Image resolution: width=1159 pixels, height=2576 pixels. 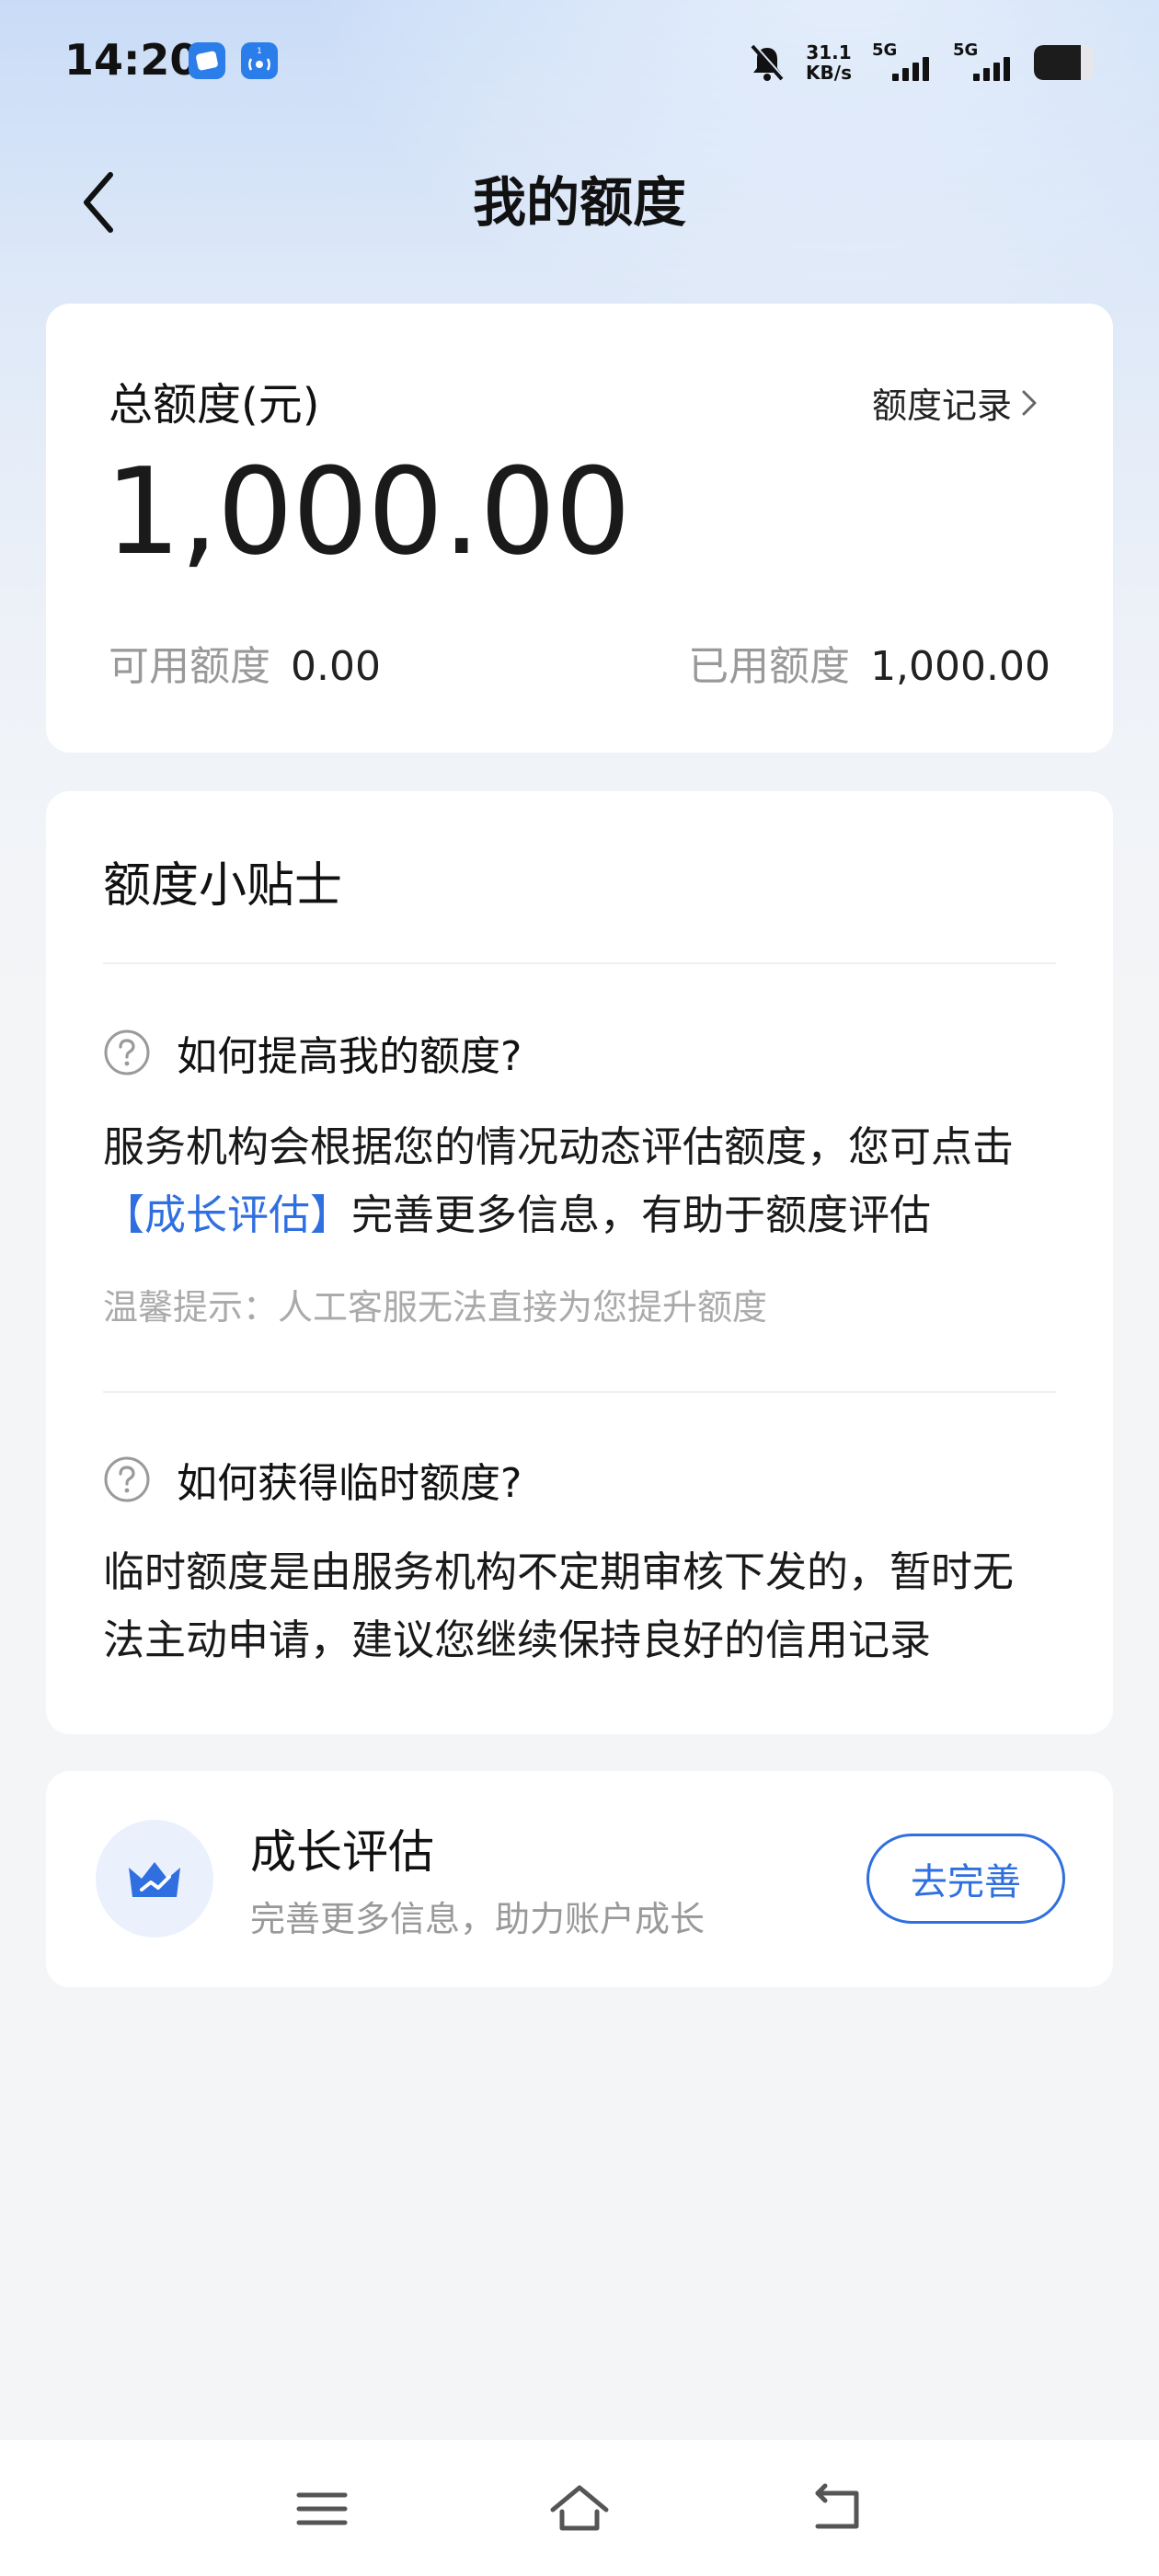 I want to click on used-quota: 已用额度 1,000.00, so click(x=869, y=662).